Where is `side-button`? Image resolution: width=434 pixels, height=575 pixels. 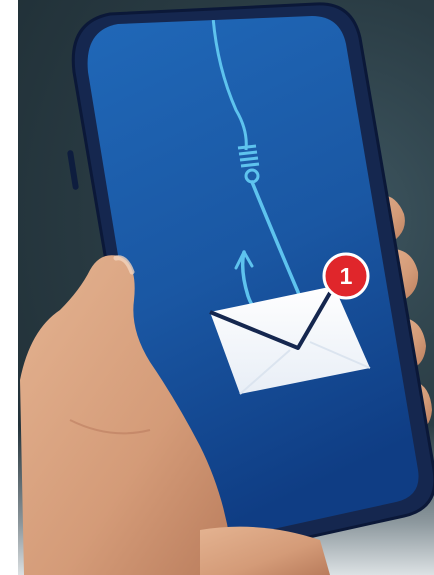 side-button is located at coordinates (73, 170).